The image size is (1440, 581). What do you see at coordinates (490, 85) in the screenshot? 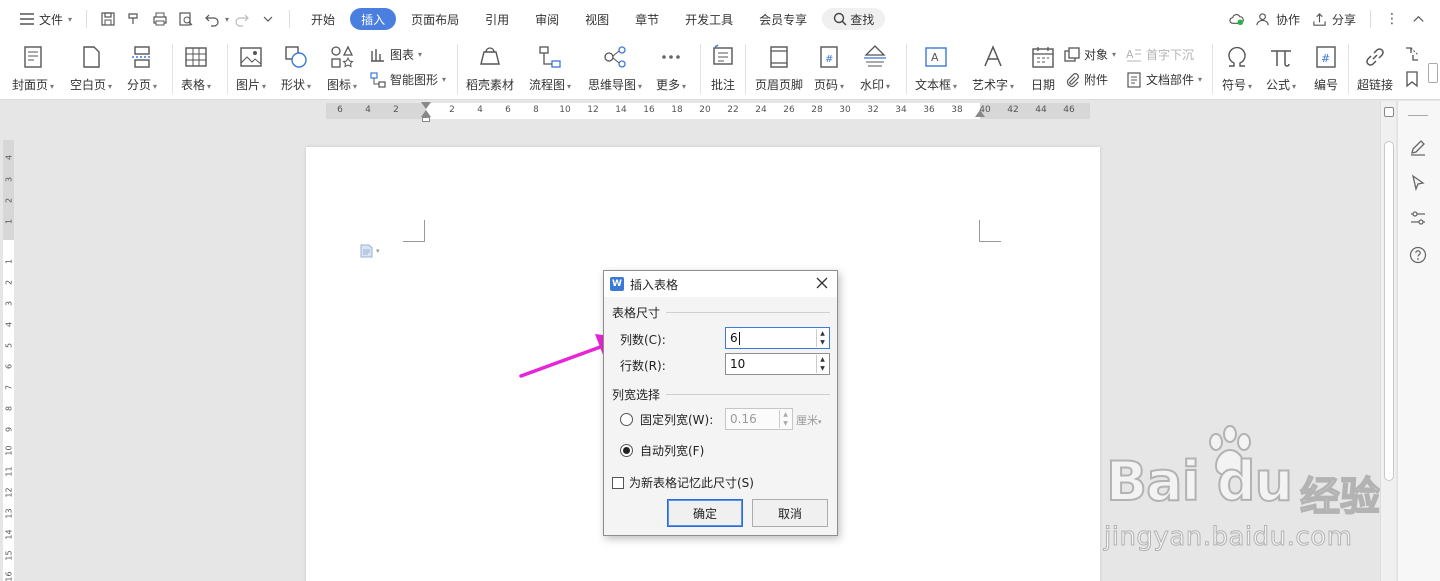
I see `material-label: 稻壳素材` at bounding box center [490, 85].